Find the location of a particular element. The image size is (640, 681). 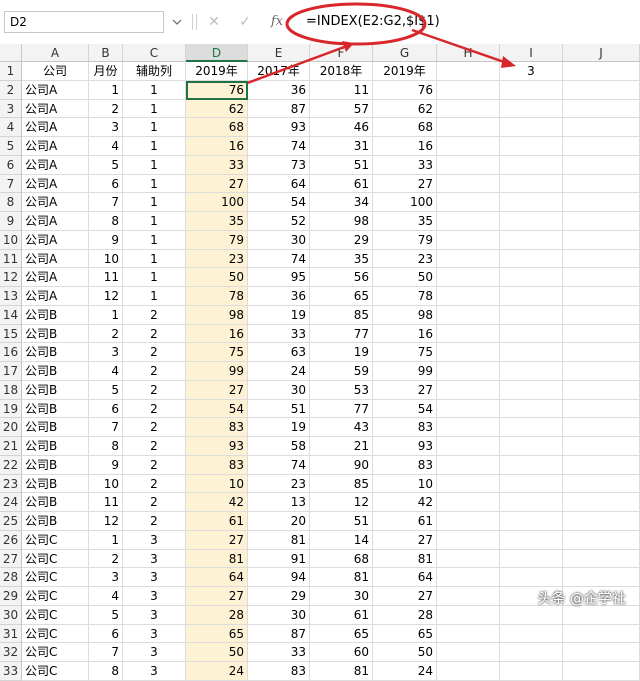

row-header: 20 is located at coordinates (11, 427).